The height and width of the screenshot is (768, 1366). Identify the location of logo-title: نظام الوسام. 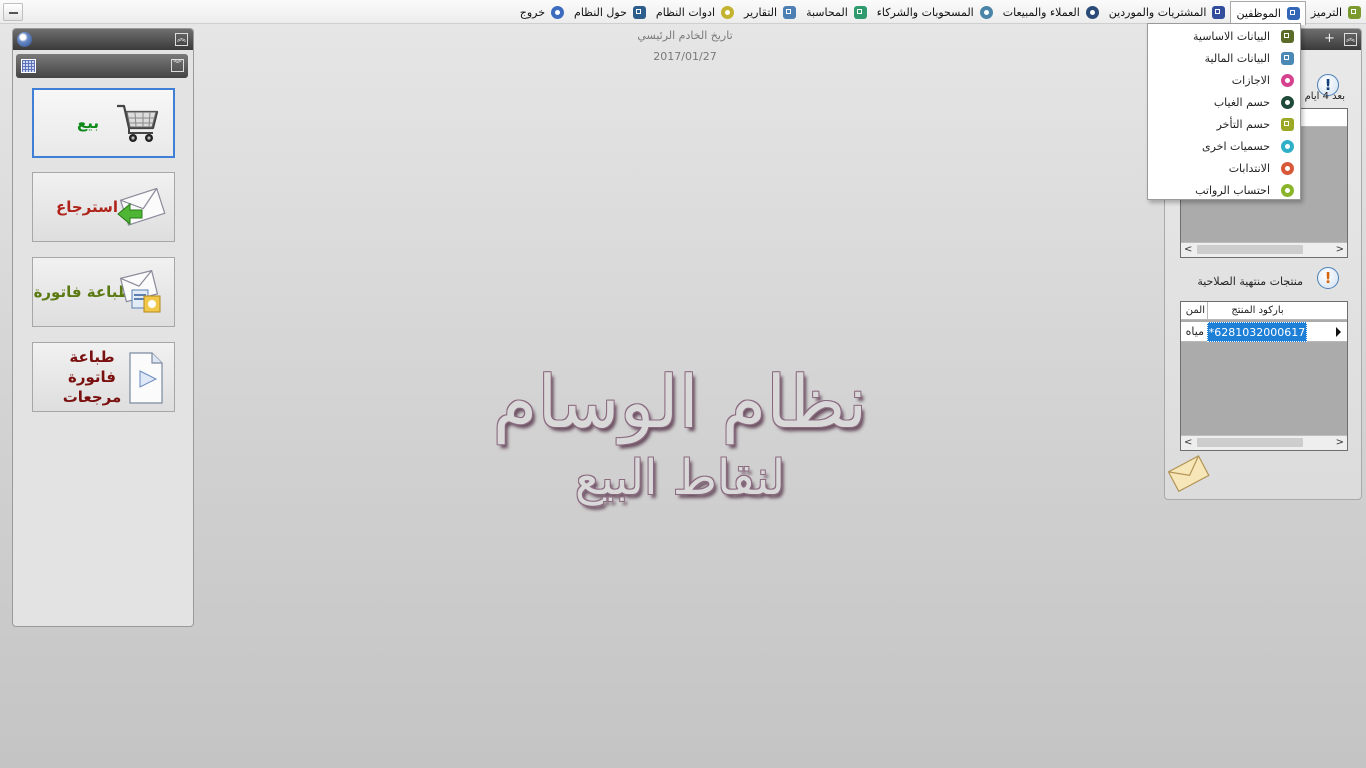
(680, 402).